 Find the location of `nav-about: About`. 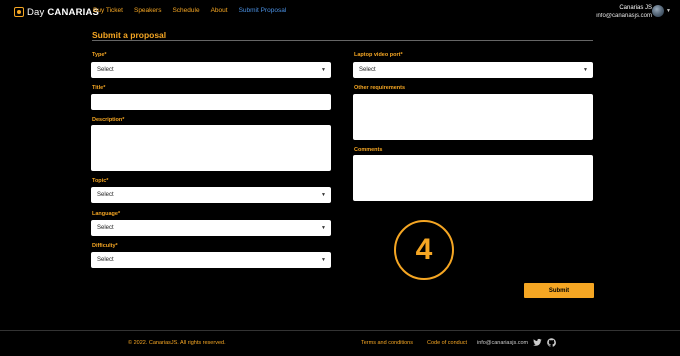

nav-about: About is located at coordinates (219, 10).